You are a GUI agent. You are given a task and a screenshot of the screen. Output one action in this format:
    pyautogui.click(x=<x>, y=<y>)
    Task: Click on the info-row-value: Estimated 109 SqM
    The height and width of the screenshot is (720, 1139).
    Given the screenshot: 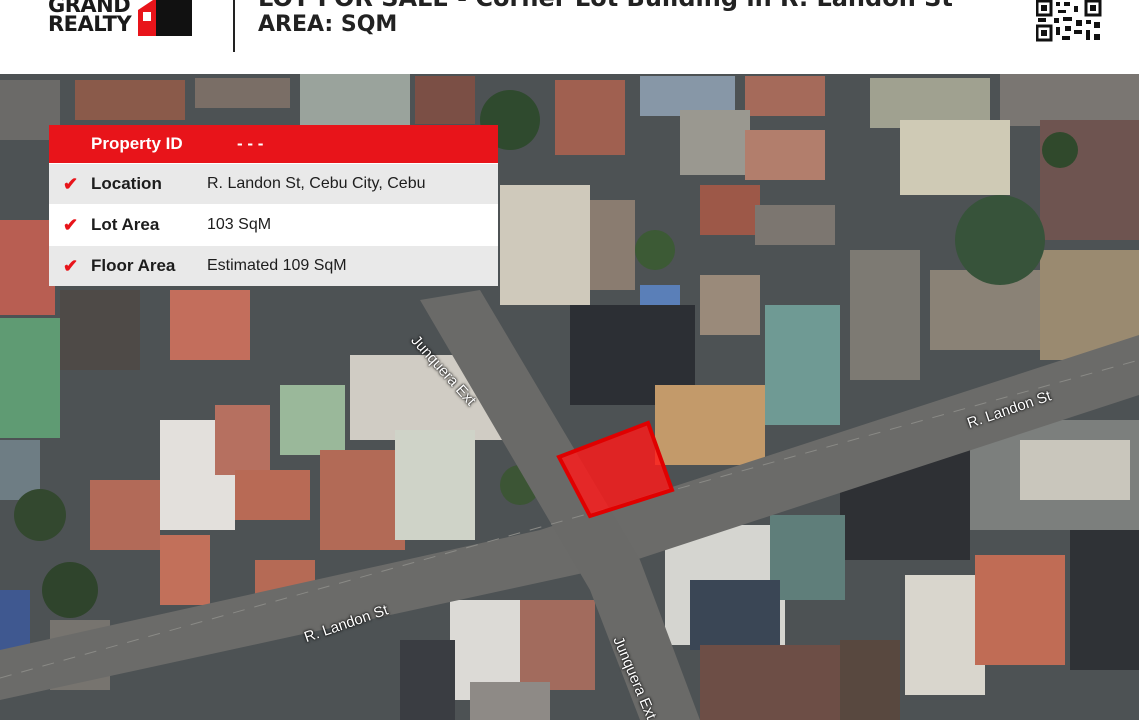 What is the action you would take?
    pyautogui.click(x=277, y=265)
    